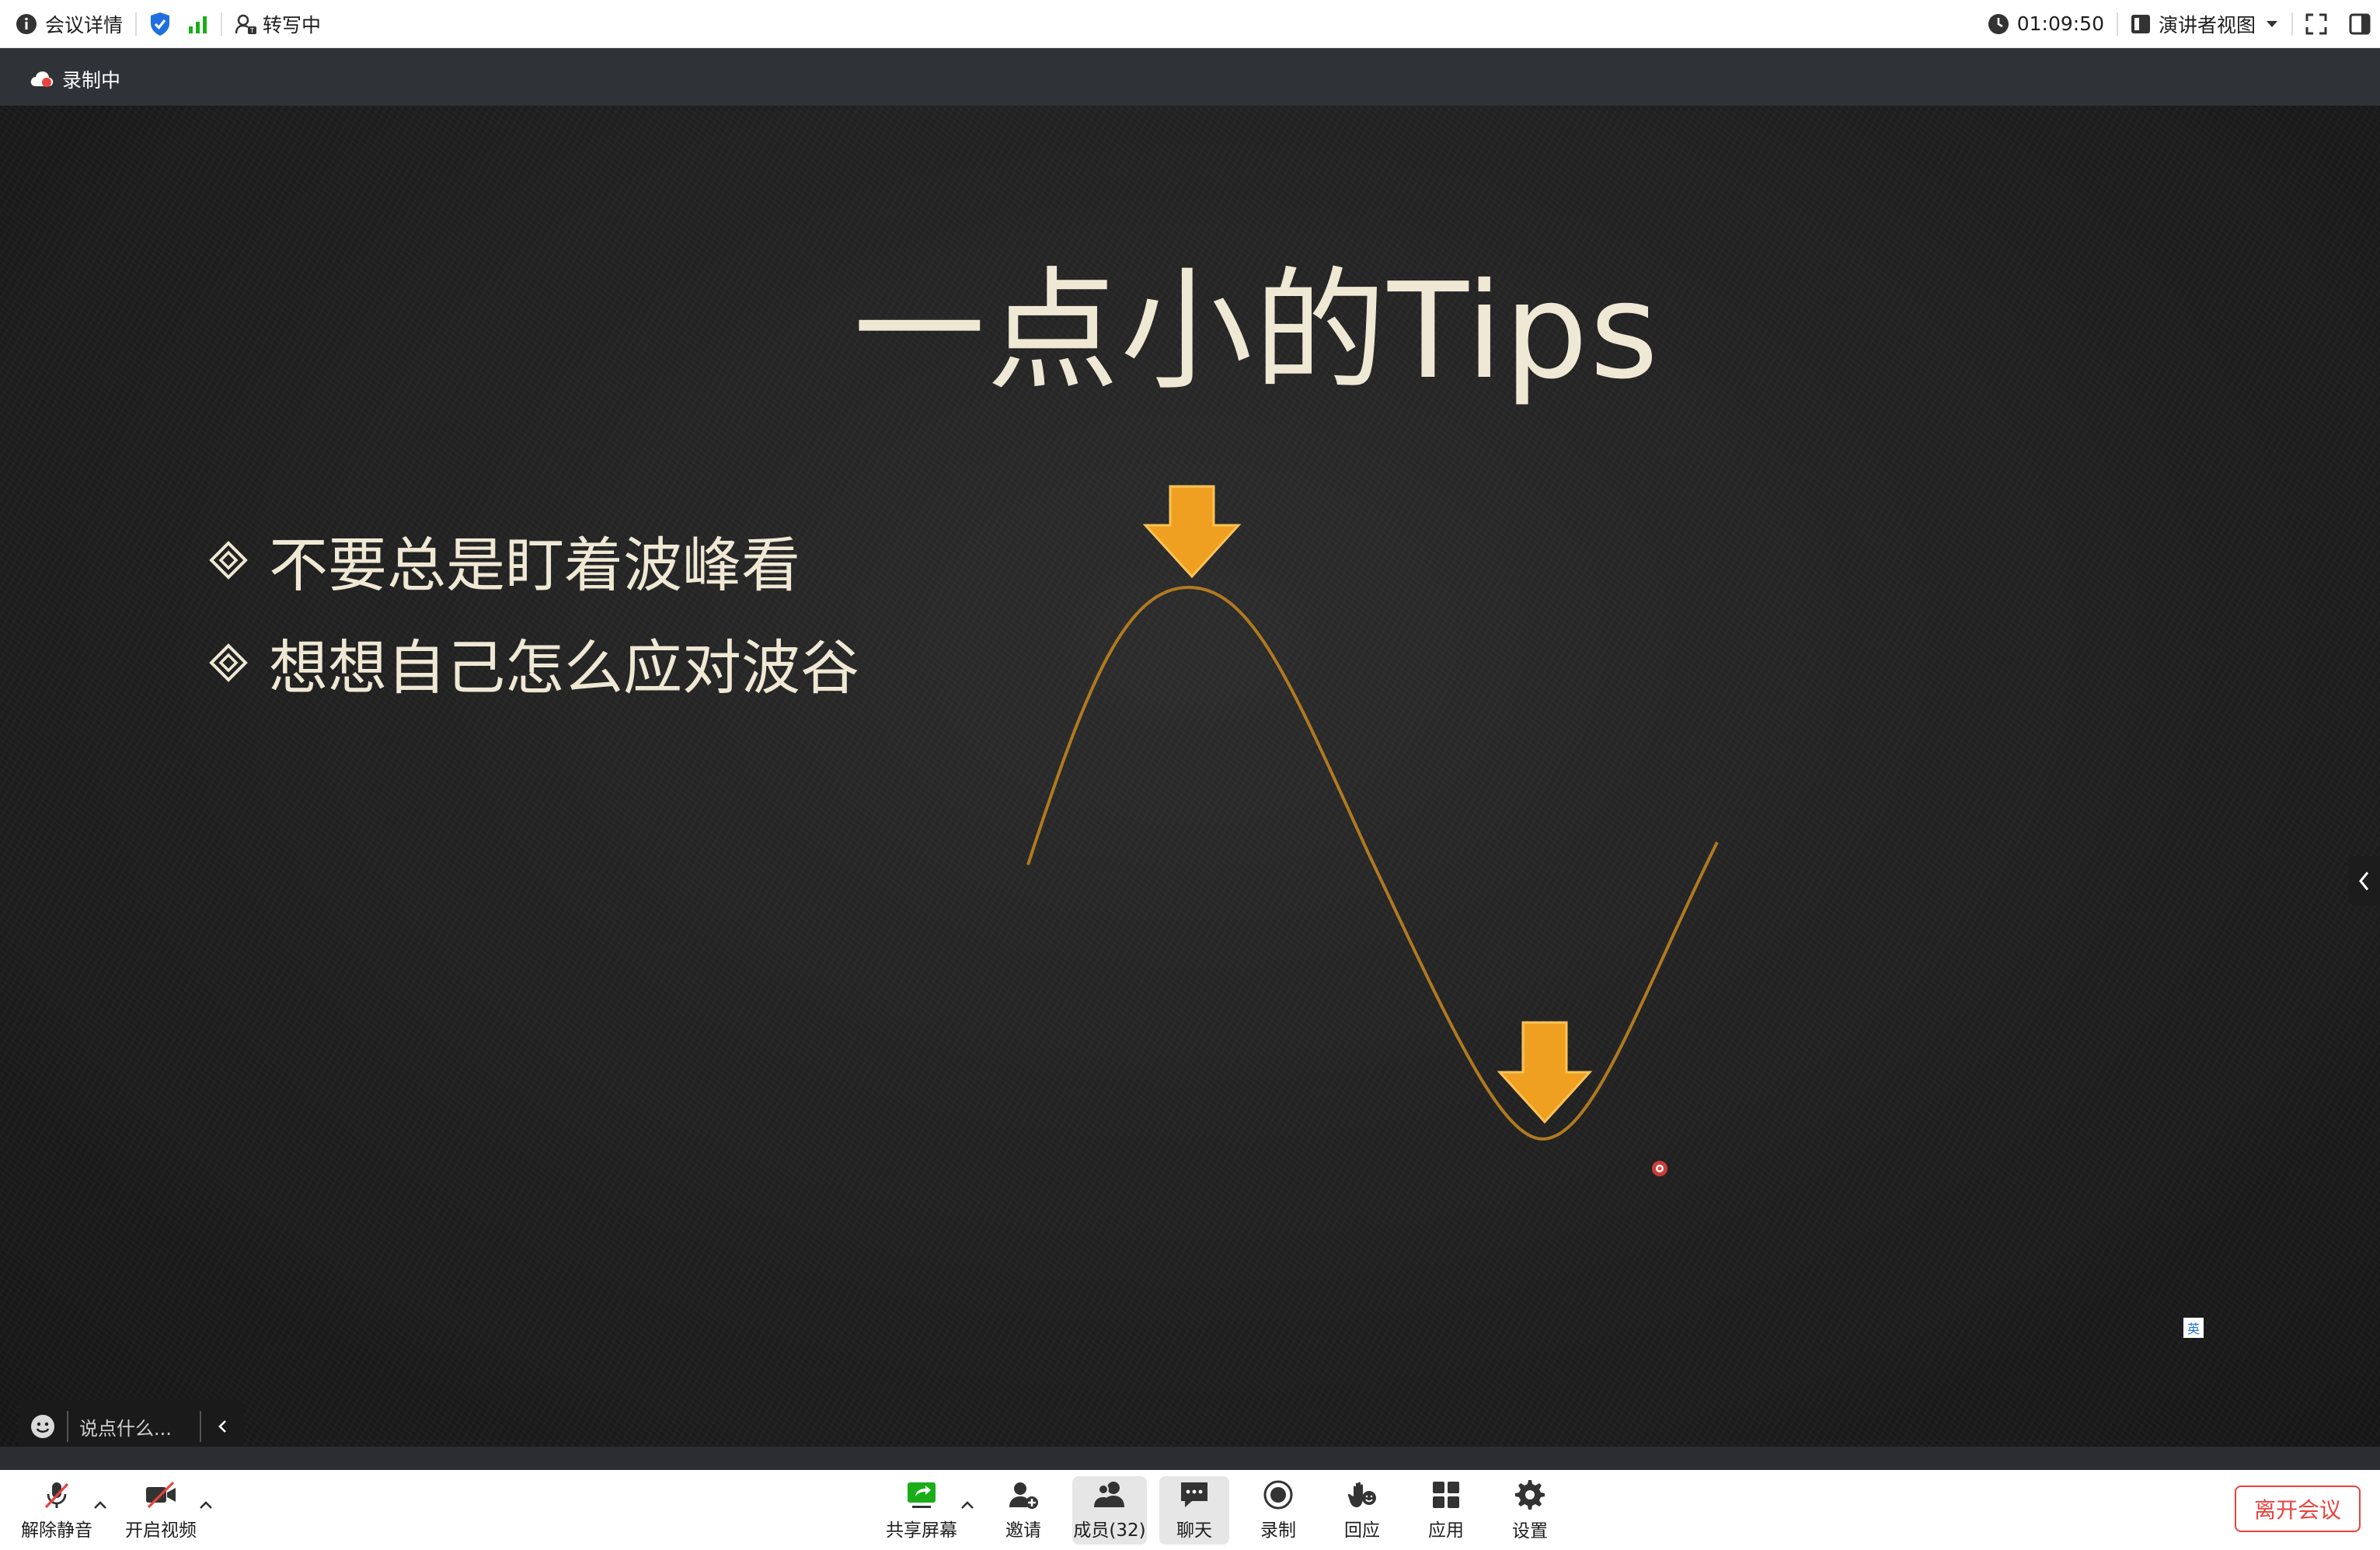  What do you see at coordinates (1109, 1494) in the screenshot?
I see `members-icon` at bounding box center [1109, 1494].